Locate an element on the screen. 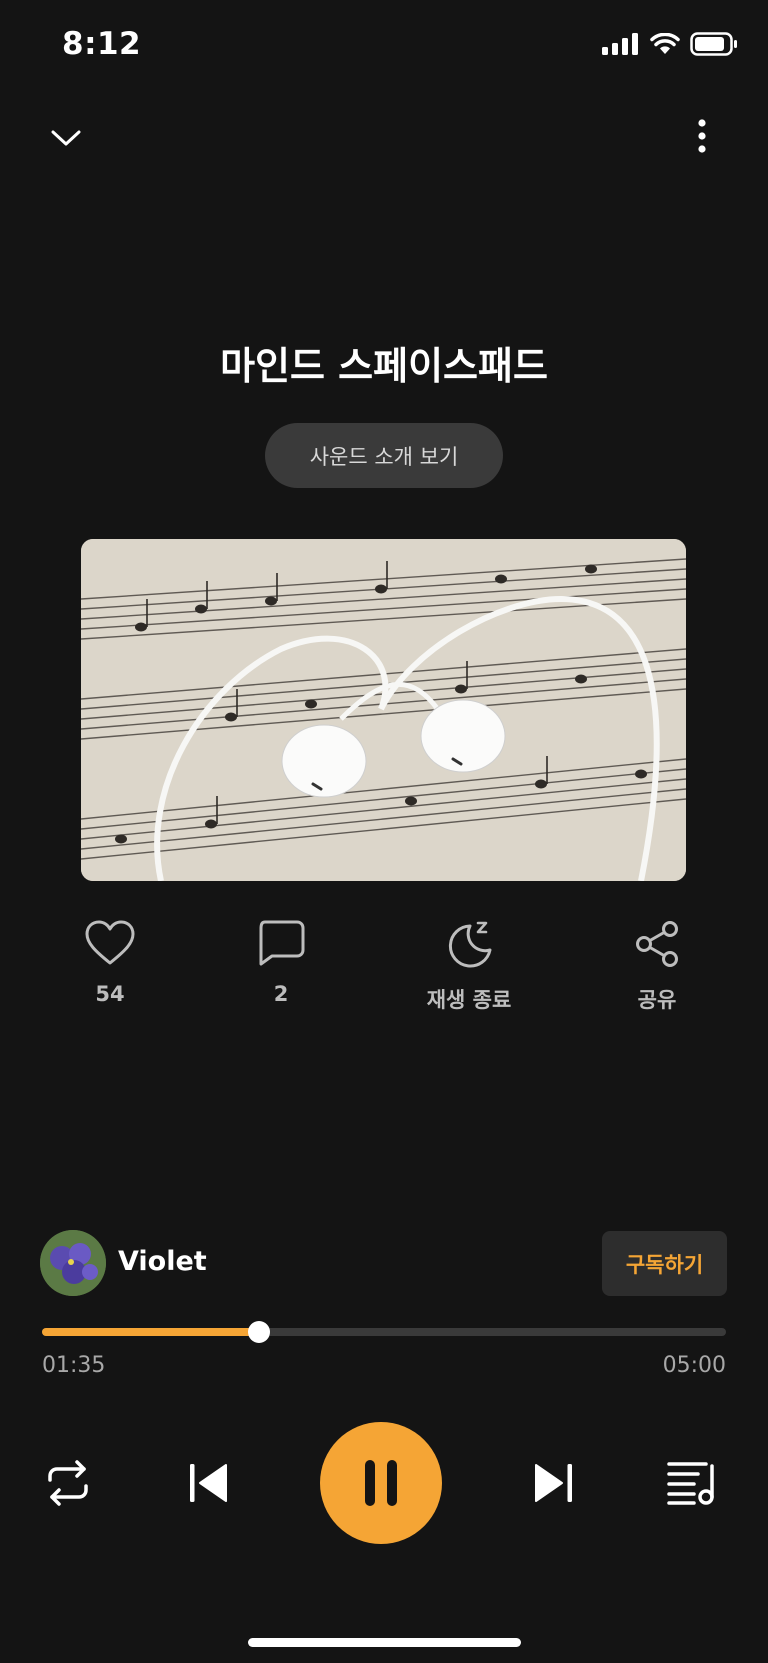 The width and height of the screenshot is (768, 1663). track-title: 마인드 스페이스패드 is located at coordinates (384, 366).